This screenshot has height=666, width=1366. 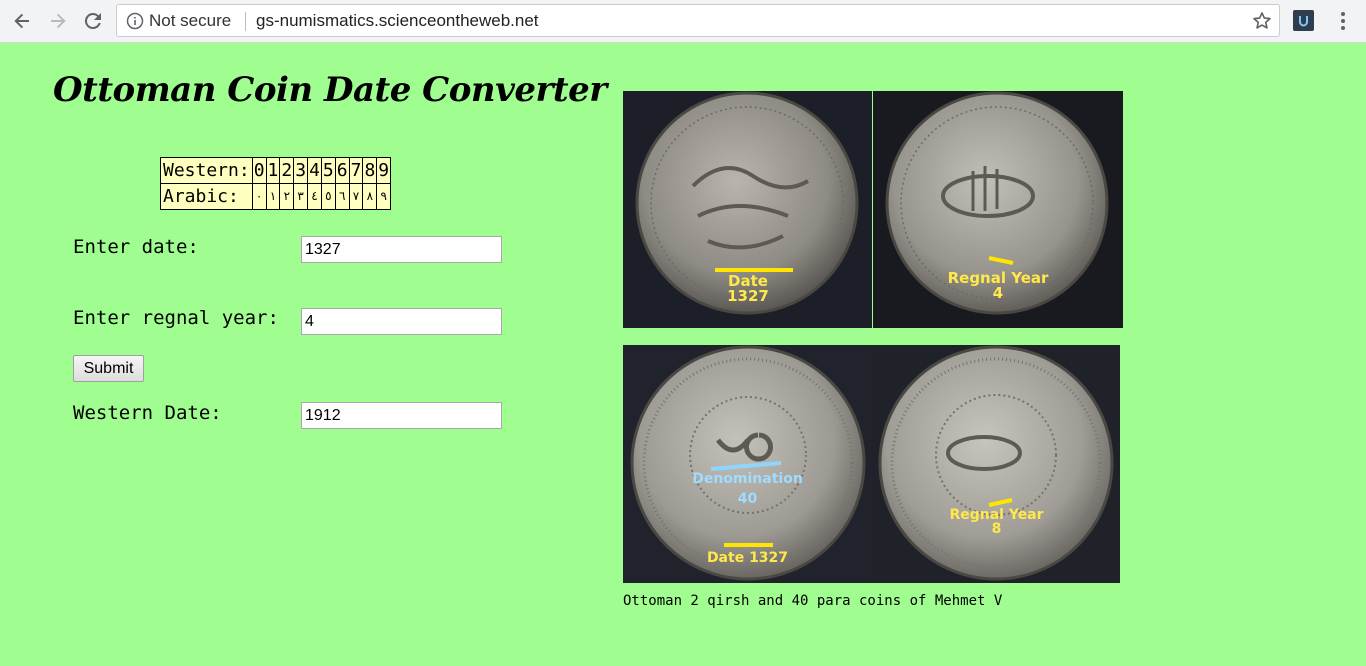 I want to click on back-arrow-icon, so click(x=21, y=21).